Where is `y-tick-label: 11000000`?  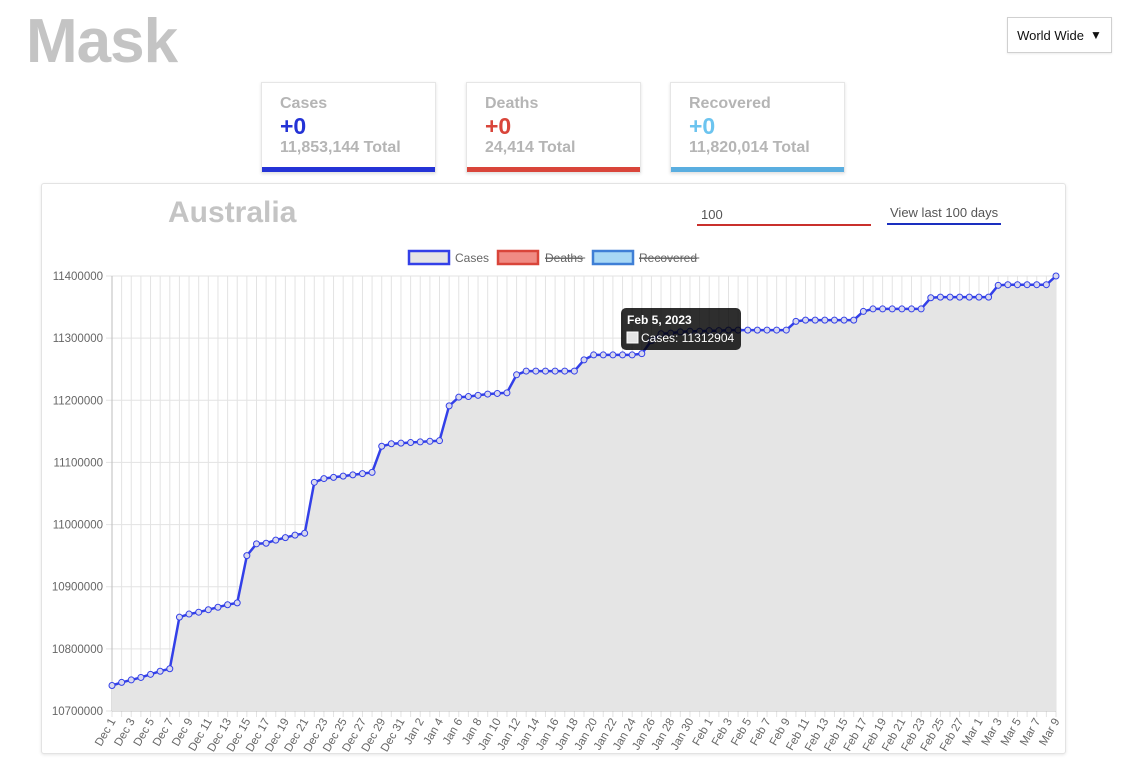 y-tick-label: 11000000 is located at coordinates (78, 526).